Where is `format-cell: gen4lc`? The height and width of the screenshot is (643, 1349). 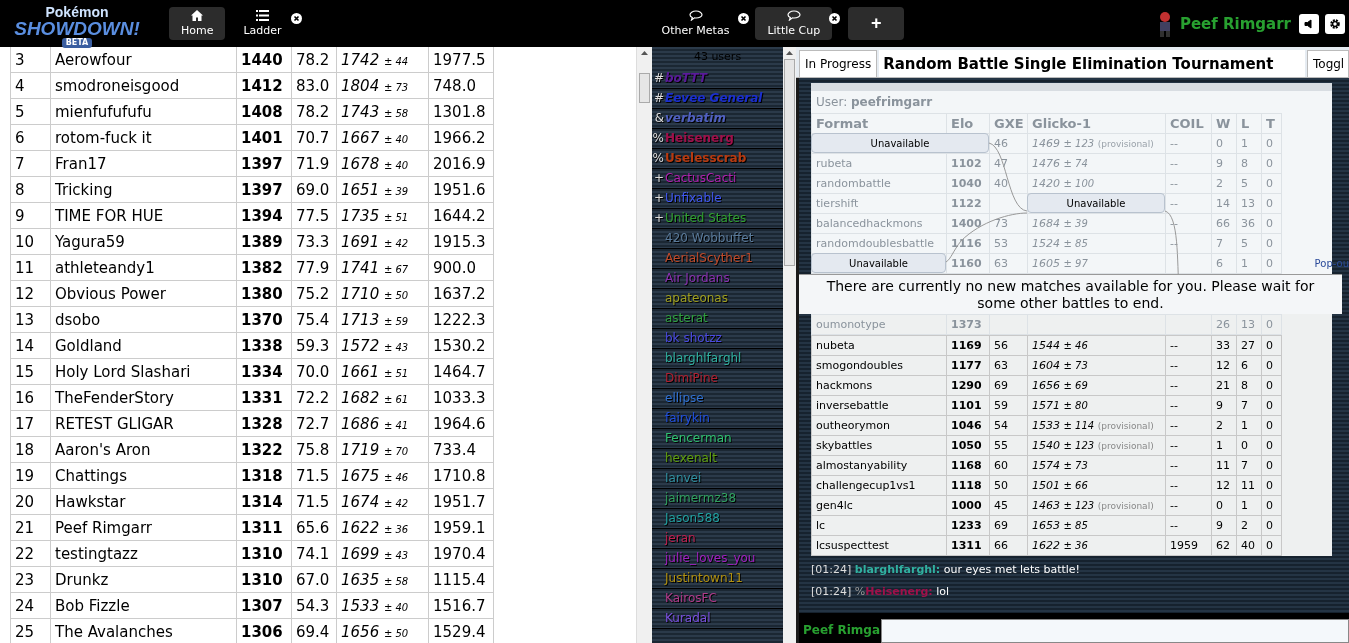
format-cell: gen4lc is located at coordinates (879, 505).